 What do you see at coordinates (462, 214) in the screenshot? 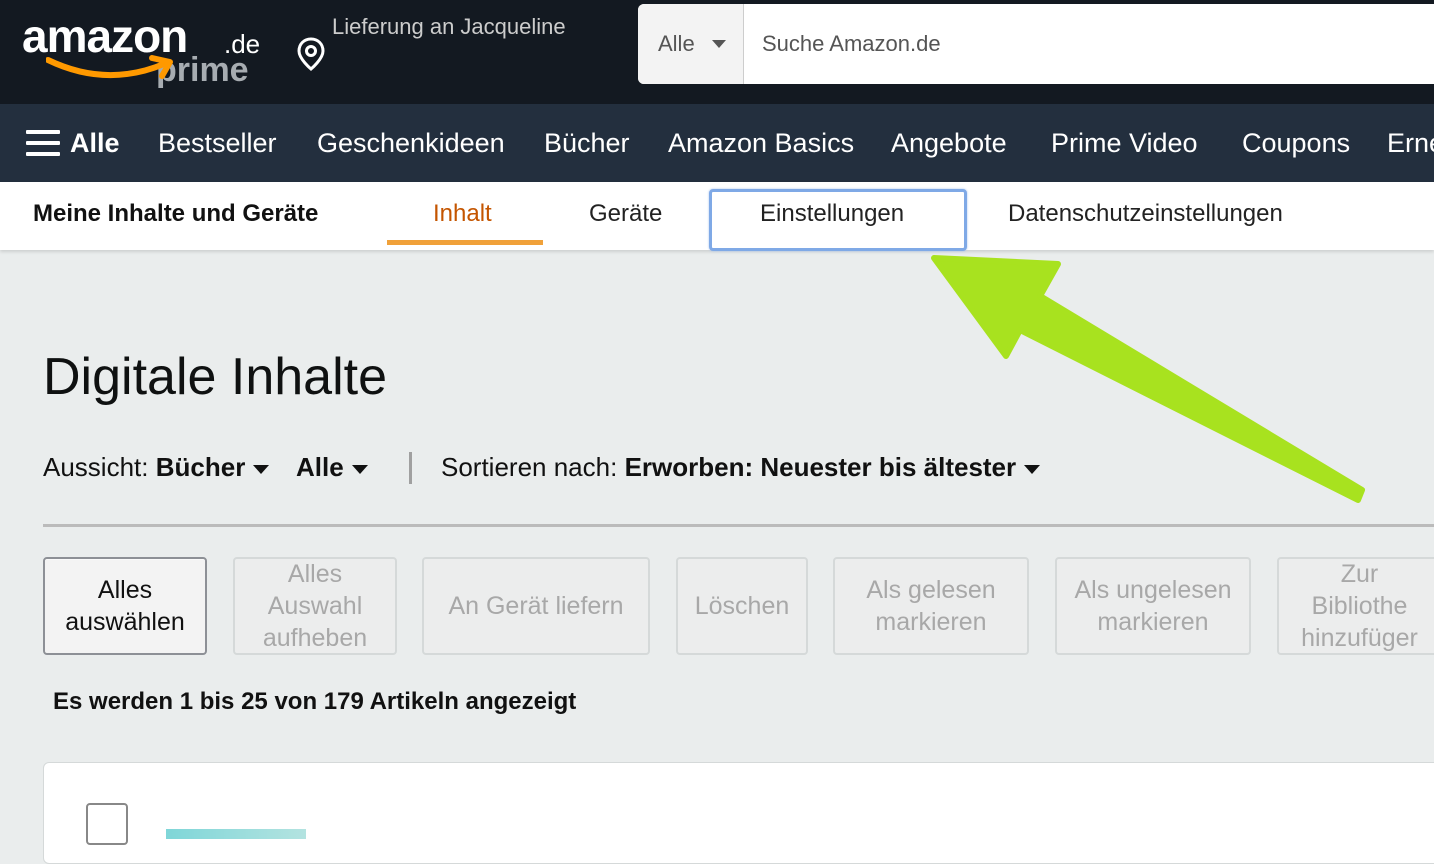
I see `tab-inhalt: Inhalt` at bounding box center [462, 214].